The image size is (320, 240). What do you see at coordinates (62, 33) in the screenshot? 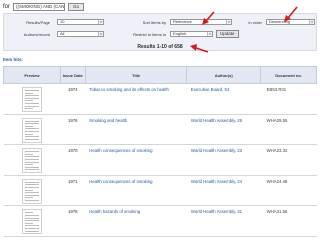
I see `authors-record-value: All` at bounding box center [62, 33].